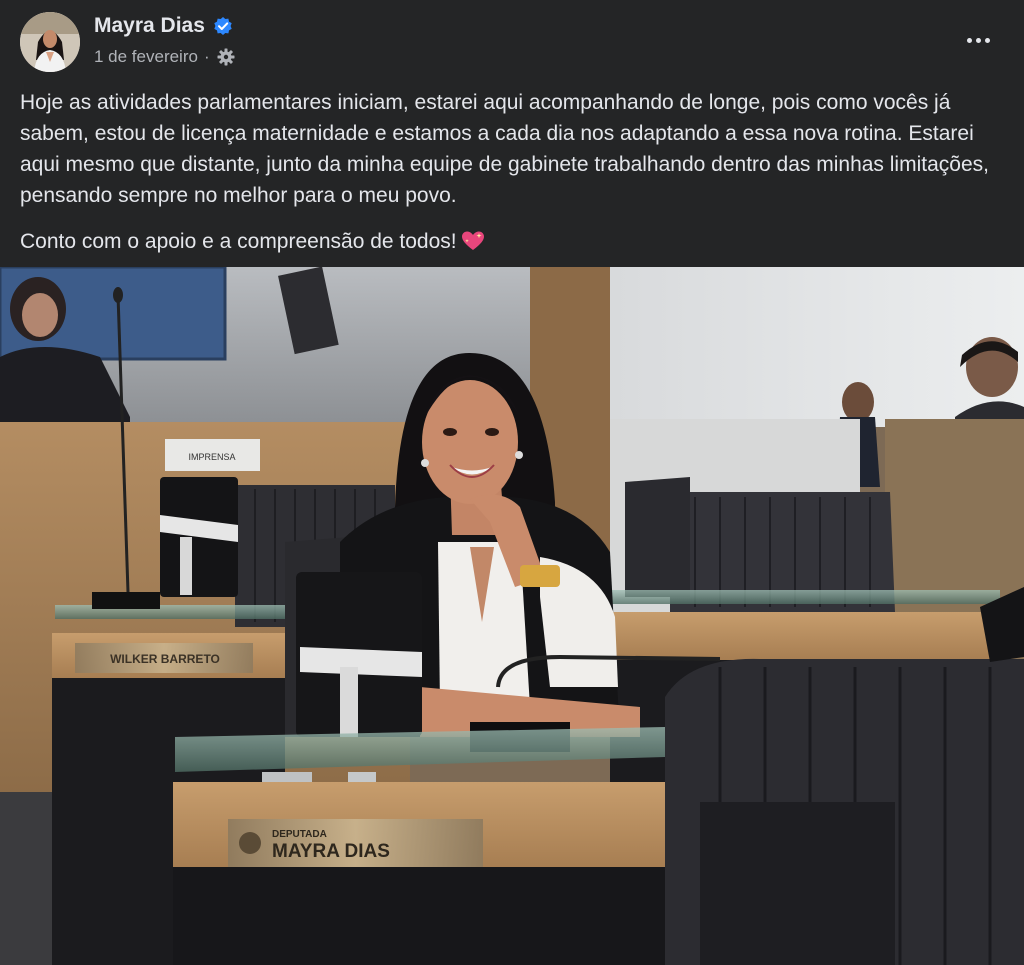  I want to click on gear-icon, so click(226, 57).